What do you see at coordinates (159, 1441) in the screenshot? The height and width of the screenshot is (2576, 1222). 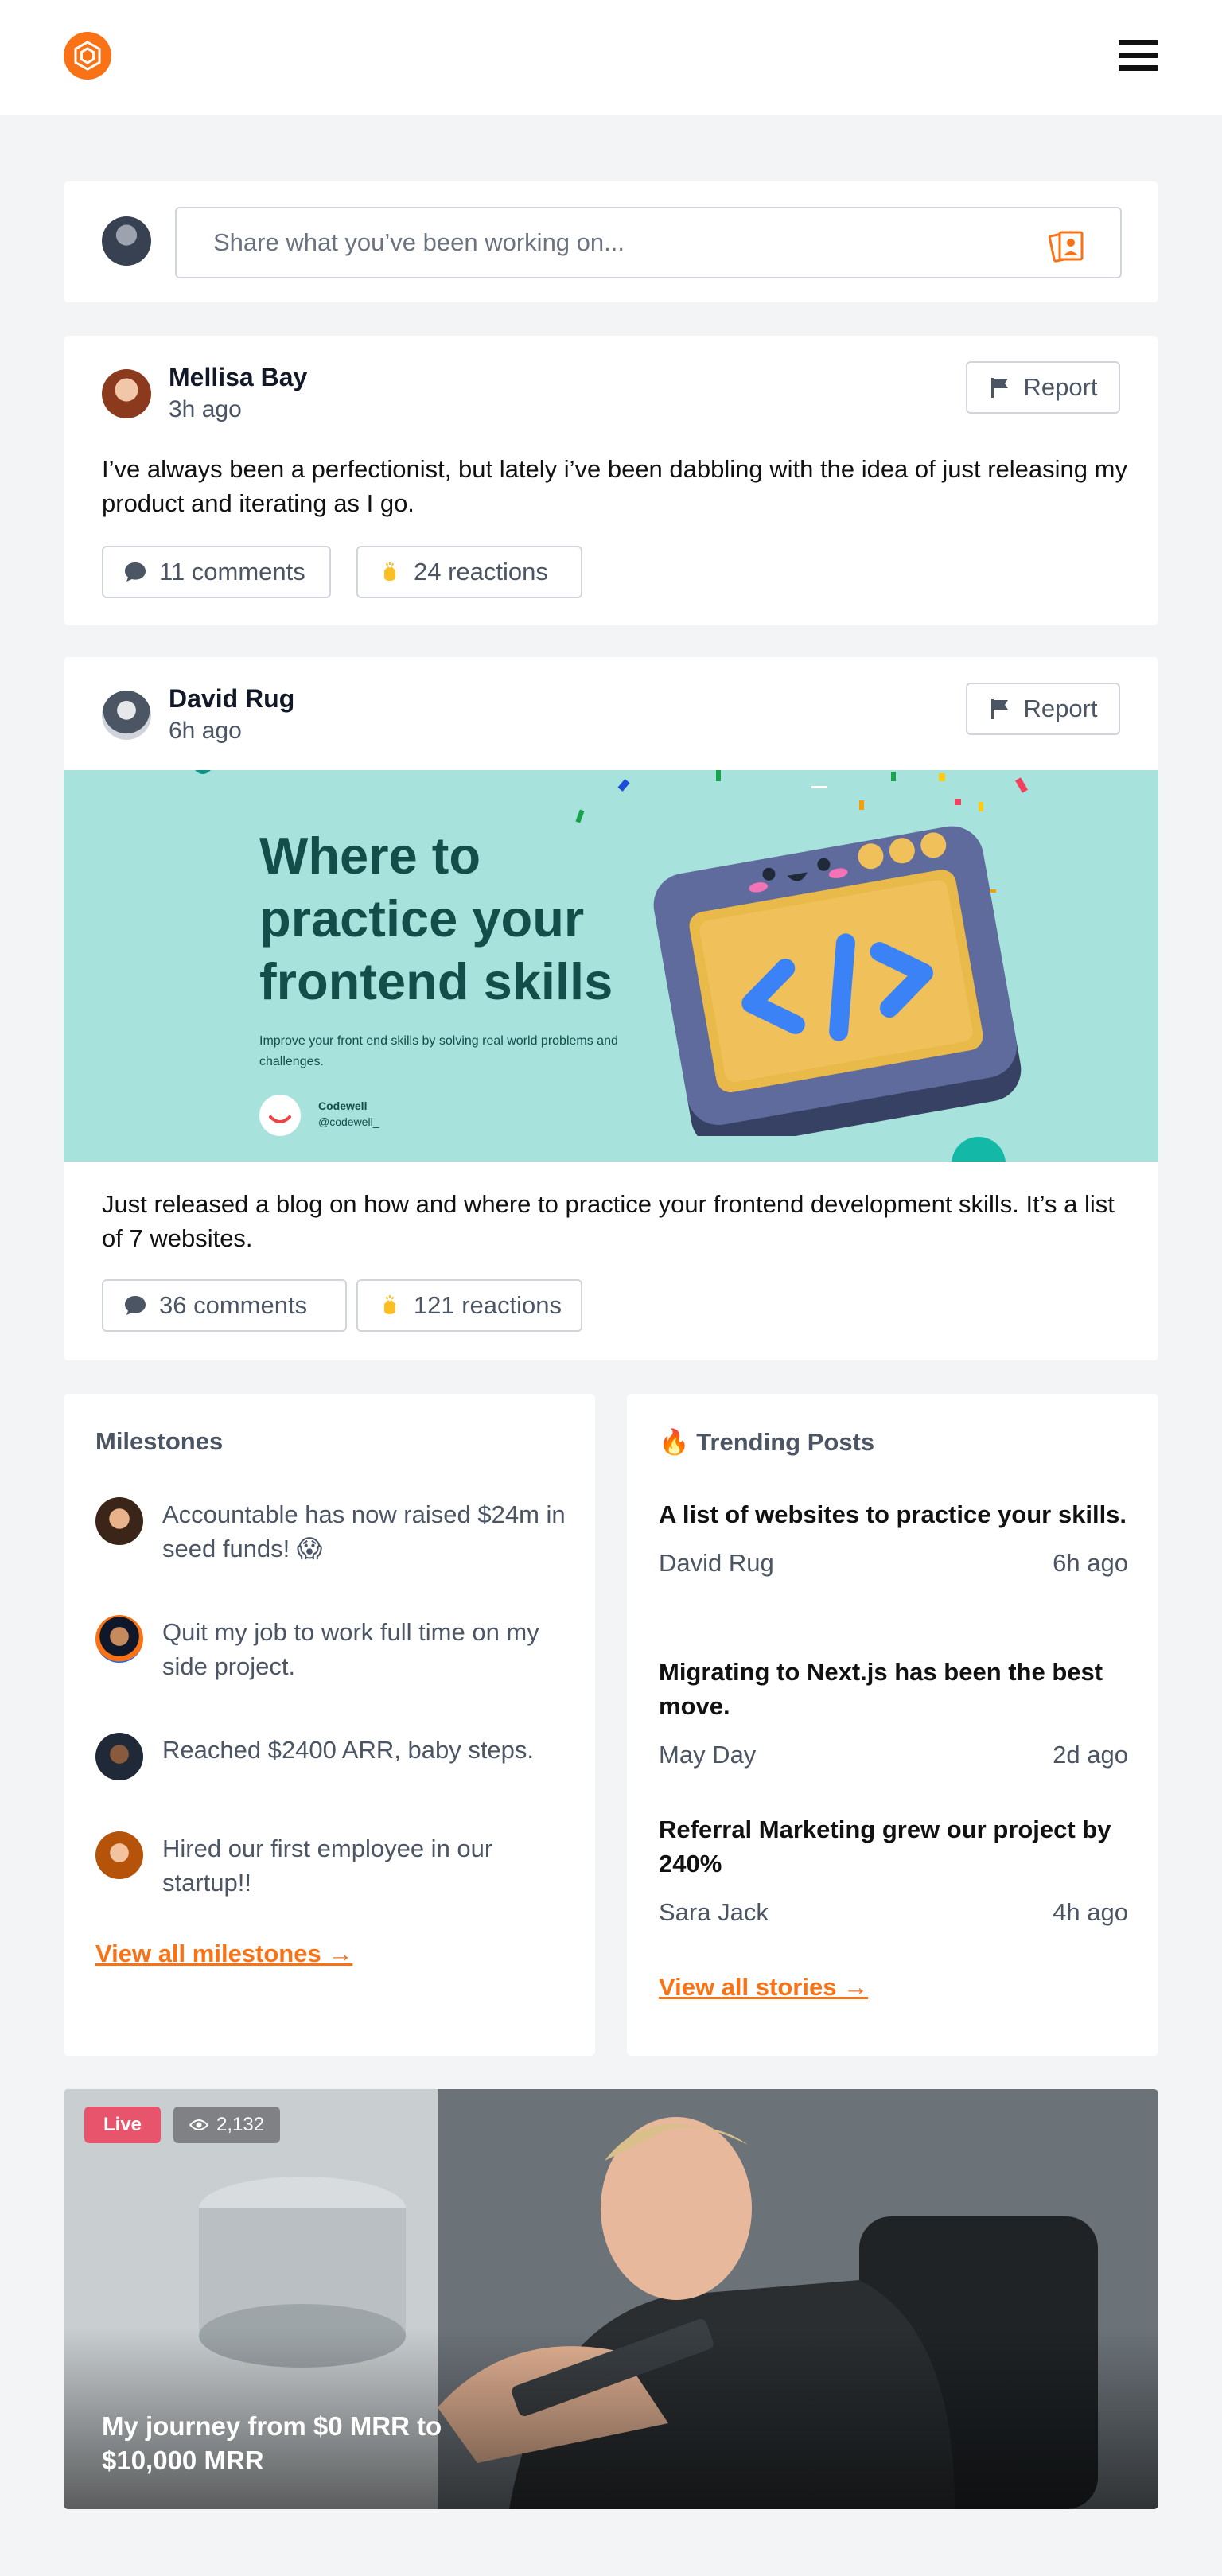 I see `milestones-title: Milestones` at bounding box center [159, 1441].